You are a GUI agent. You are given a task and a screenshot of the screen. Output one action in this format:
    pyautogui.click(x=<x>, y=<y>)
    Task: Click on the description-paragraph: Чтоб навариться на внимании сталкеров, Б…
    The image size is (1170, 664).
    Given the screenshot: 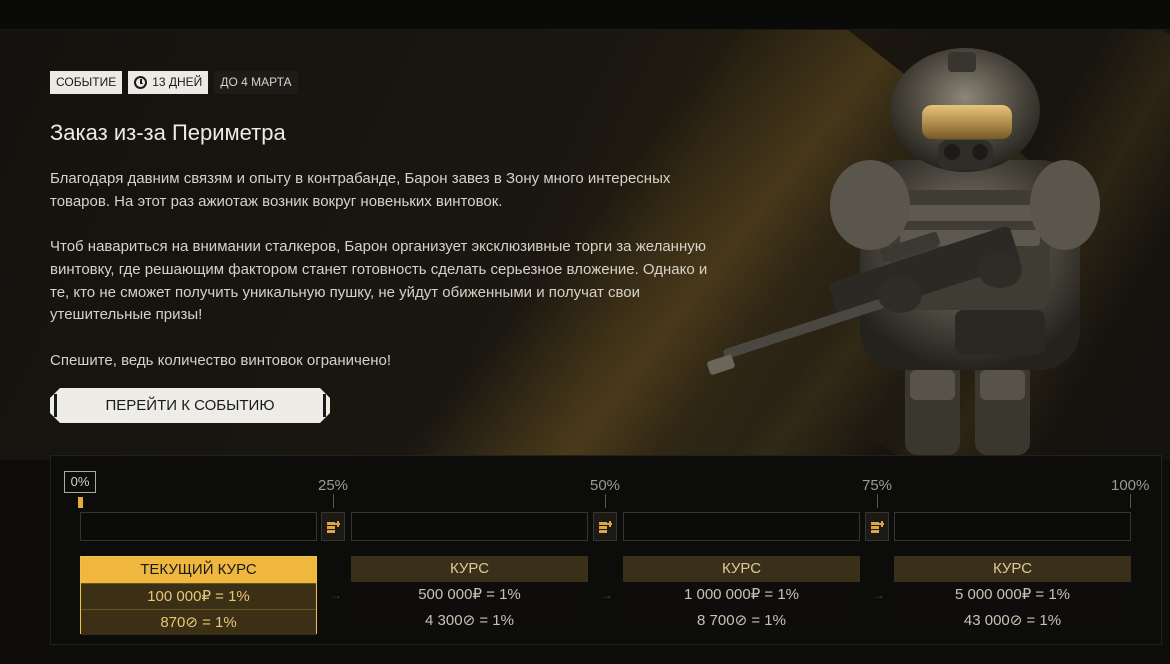 What is the action you would take?
    pyautogui.click(x=379, y=281)
    